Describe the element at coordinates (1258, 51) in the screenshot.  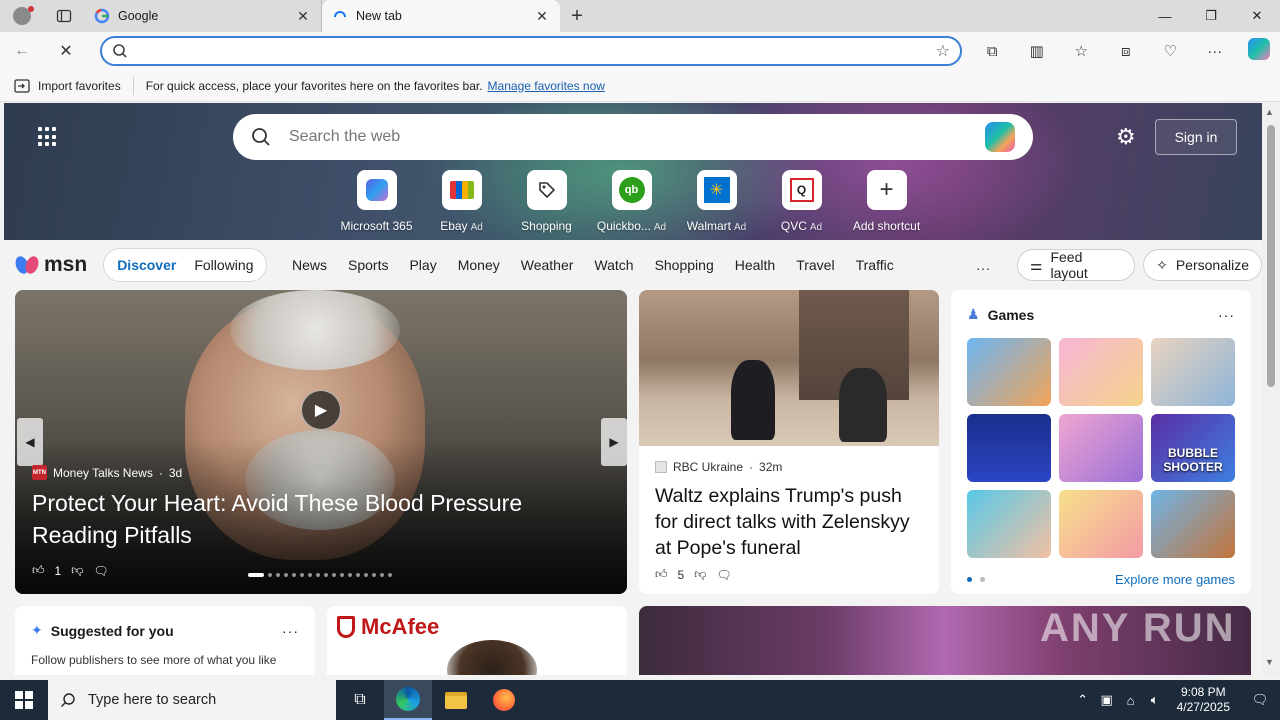
I see `copilot-button` at that location.